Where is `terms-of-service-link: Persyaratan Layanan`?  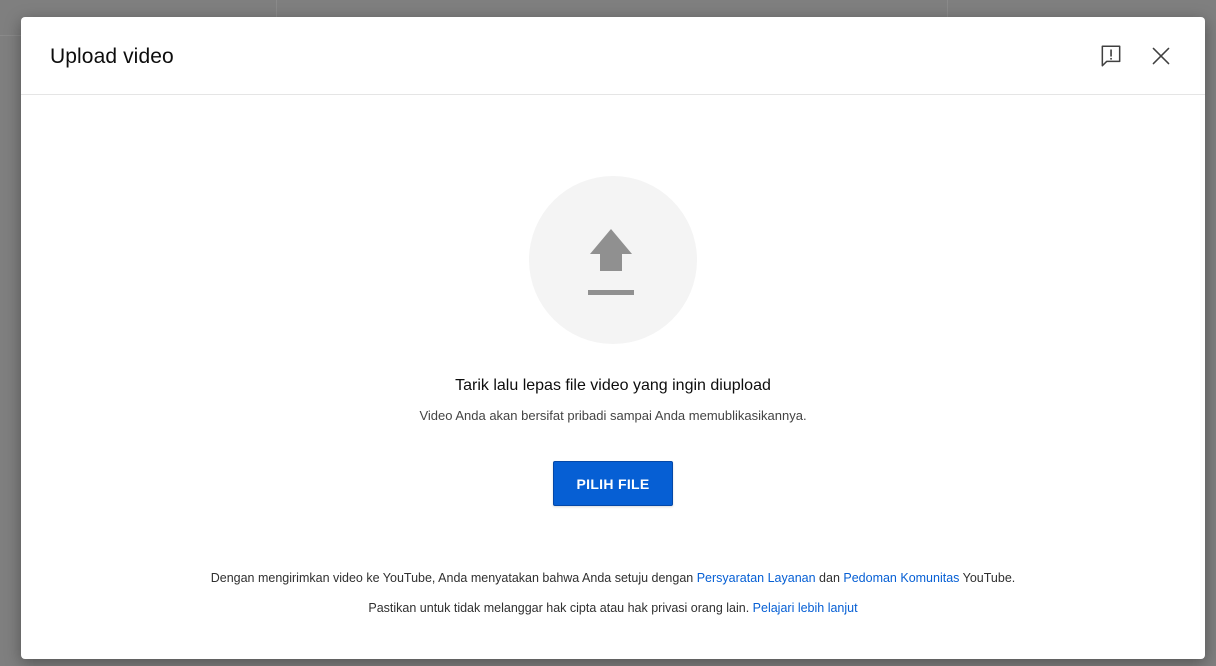
terms-of-service-link: Persyaratan Layanan is located at coordinates (756, 578).